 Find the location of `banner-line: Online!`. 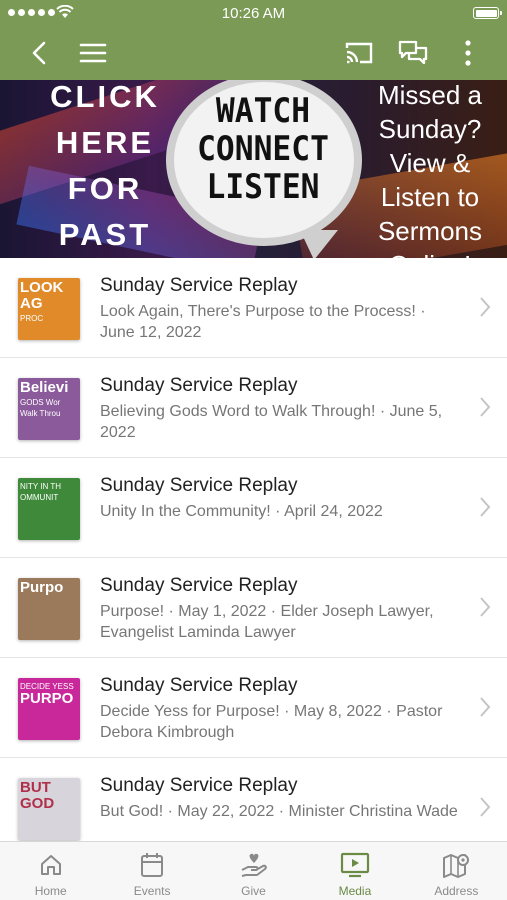

banner-line: Online! is located at coordinates (430, 253).